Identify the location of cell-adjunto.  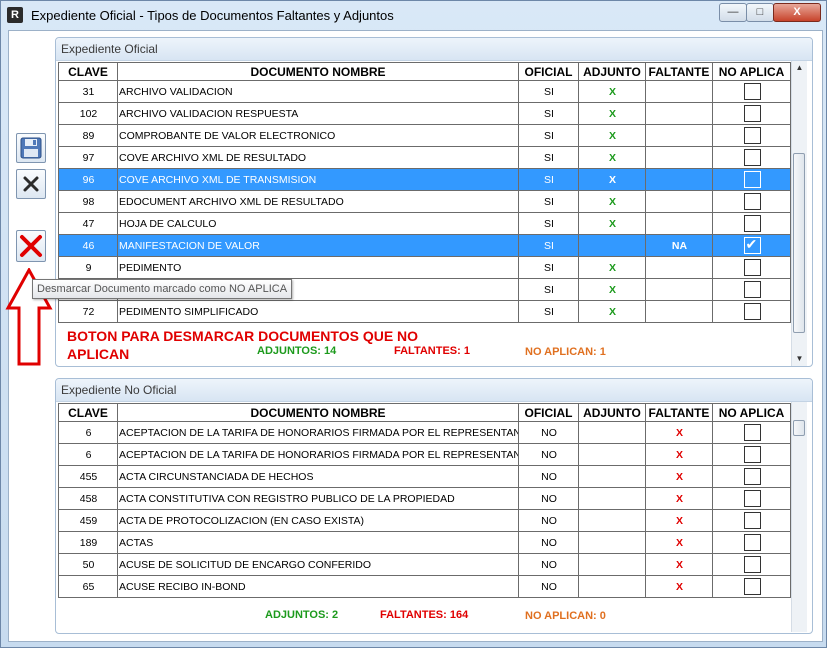
(612, 498).